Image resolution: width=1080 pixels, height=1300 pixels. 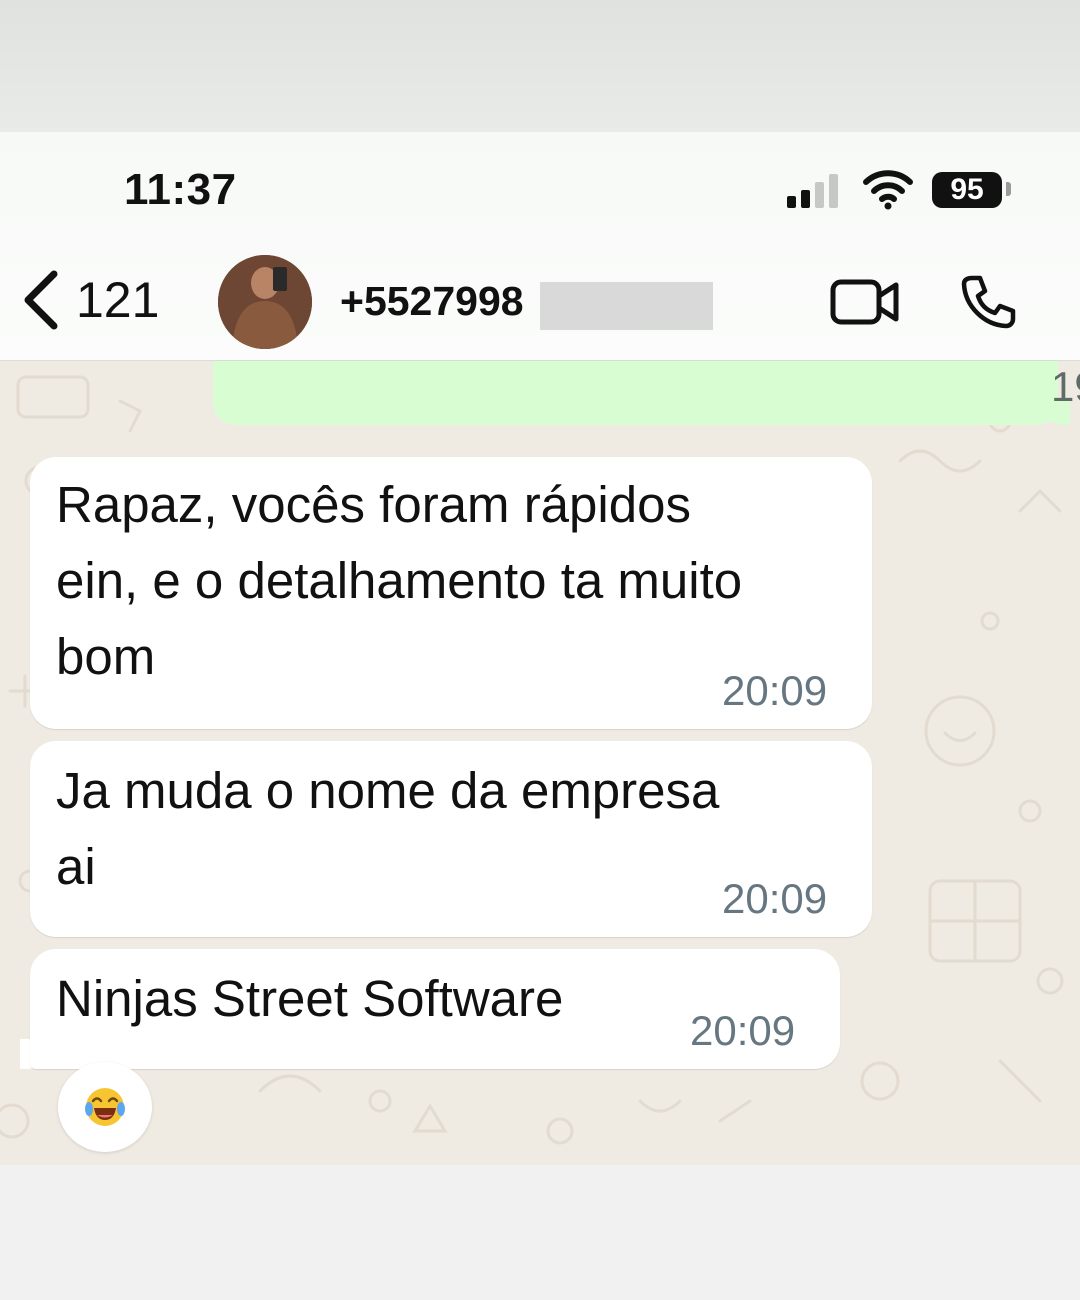 I want to click on back-chevron-icon, so click(x=41, y=300).